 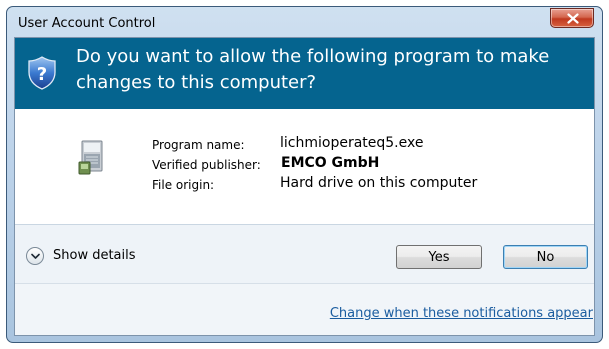 I want to click on footer: Change when these notifications appear, so click(x=304, y=309).